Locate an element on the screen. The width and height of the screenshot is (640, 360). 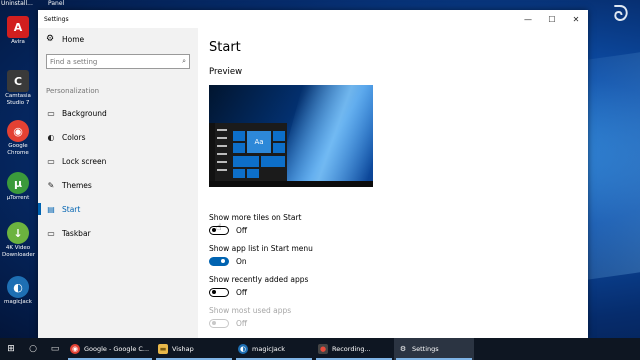
desktop-icon-chrome: ◉ Google Chrome is located at coordinates (18, 138).